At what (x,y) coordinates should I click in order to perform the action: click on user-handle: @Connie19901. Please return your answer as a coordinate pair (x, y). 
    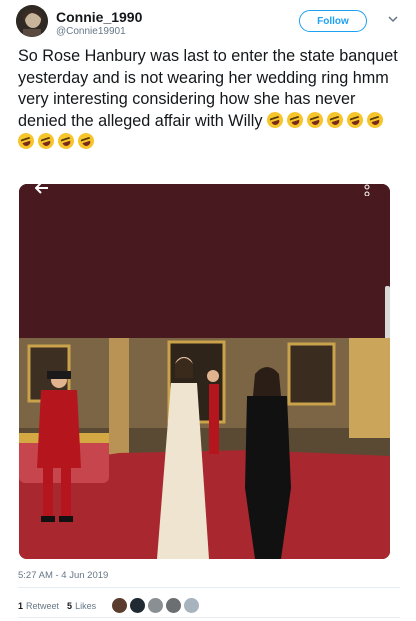
    Looking at the image, I should click on (91, 31).